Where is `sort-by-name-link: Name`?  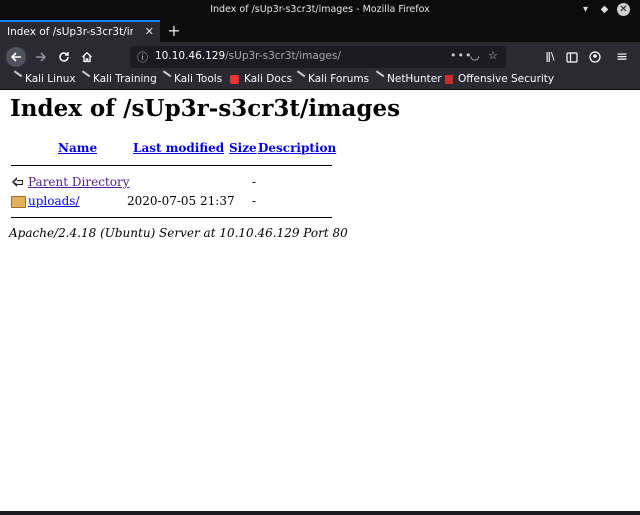 sort-by-name-link: Name is located at coordinates (77, 148).